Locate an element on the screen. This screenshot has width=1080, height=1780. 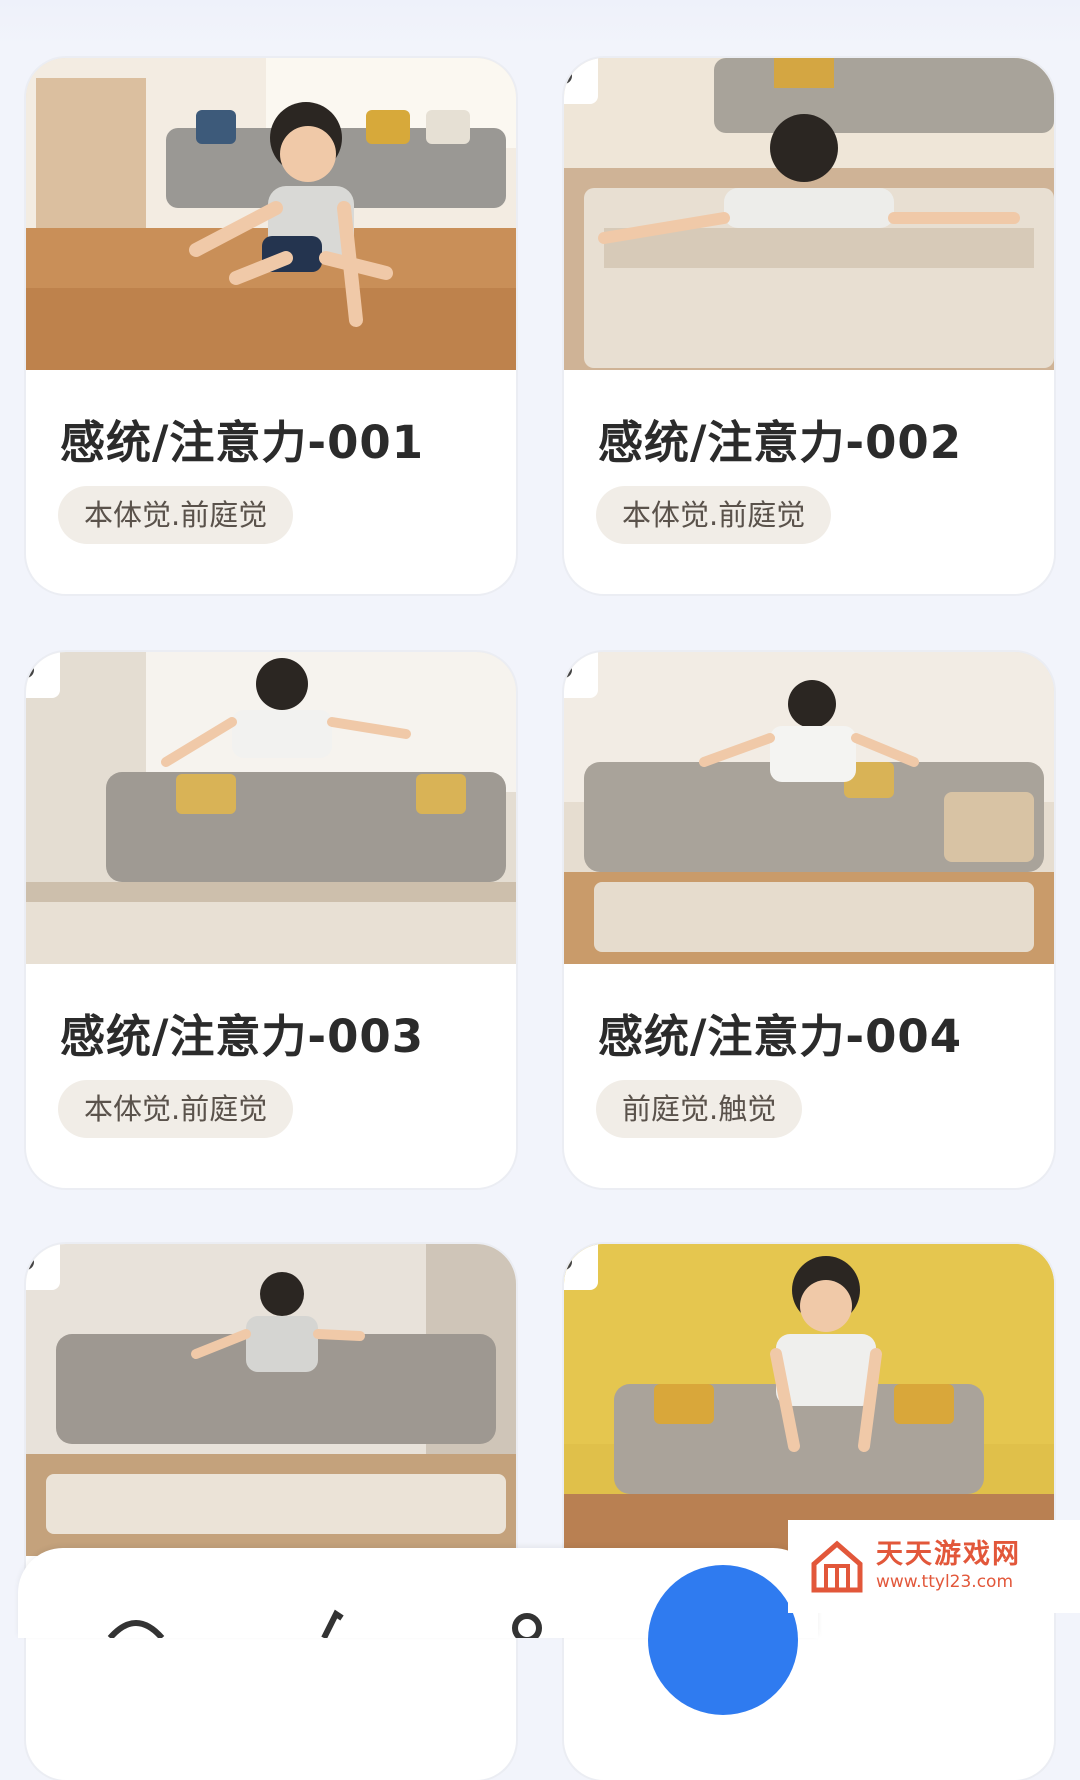
course-card-2: 感统/注意力-002 本体觉.前庭觉 is located at coordinates (809, 326).